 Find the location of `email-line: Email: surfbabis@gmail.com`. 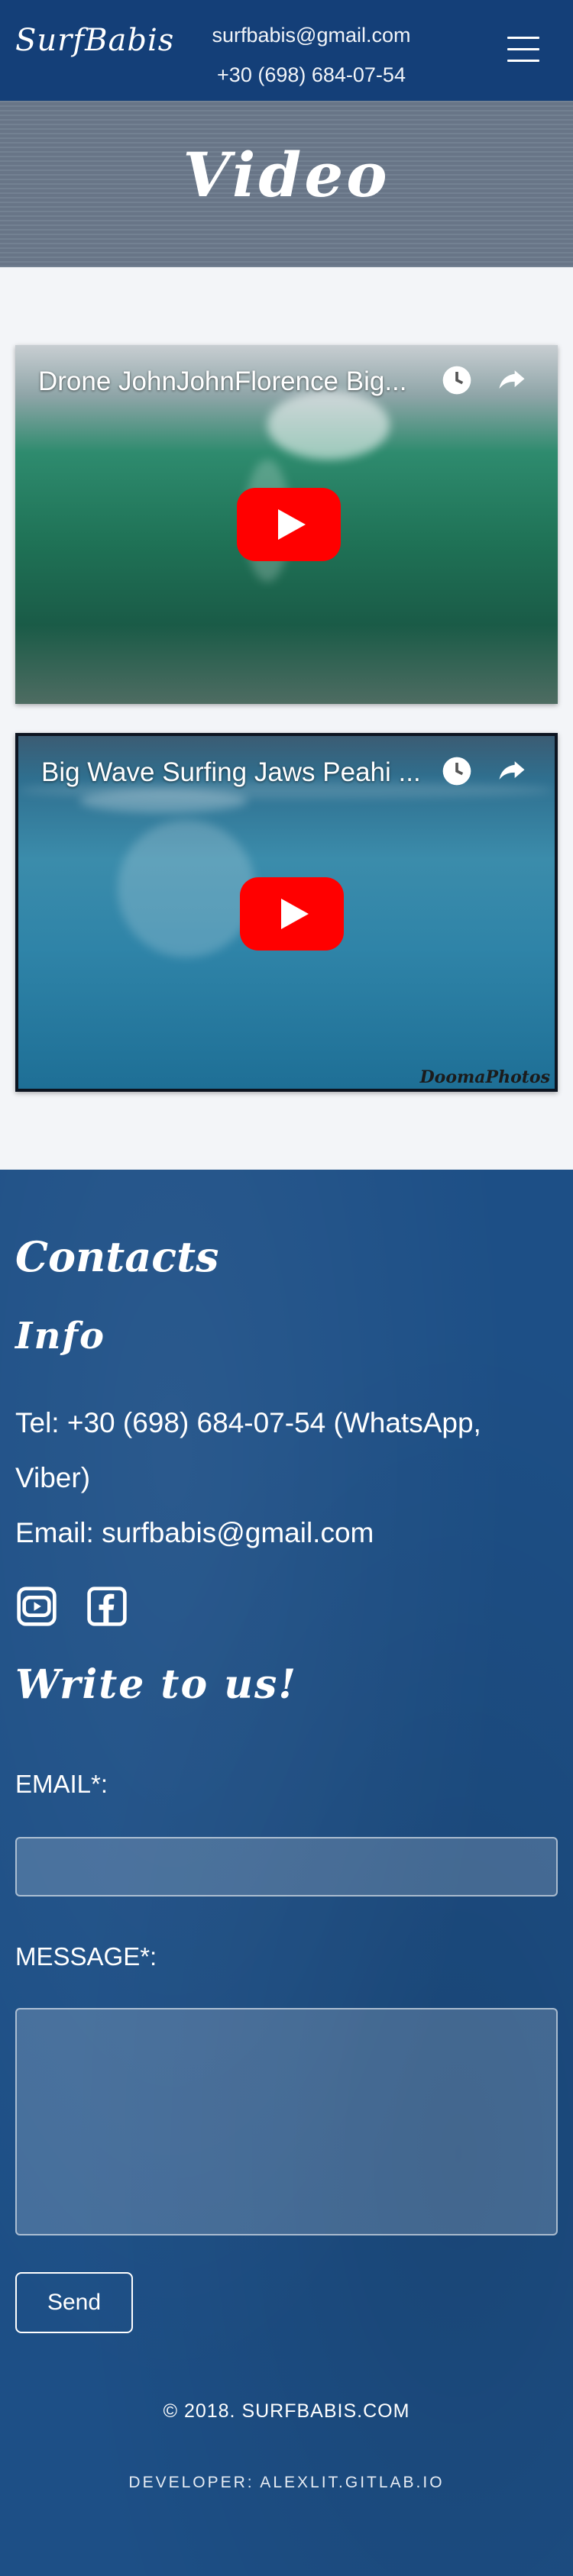

email-line: Email: surfbabis@gmail.com is located at coordinates (282, 1533).